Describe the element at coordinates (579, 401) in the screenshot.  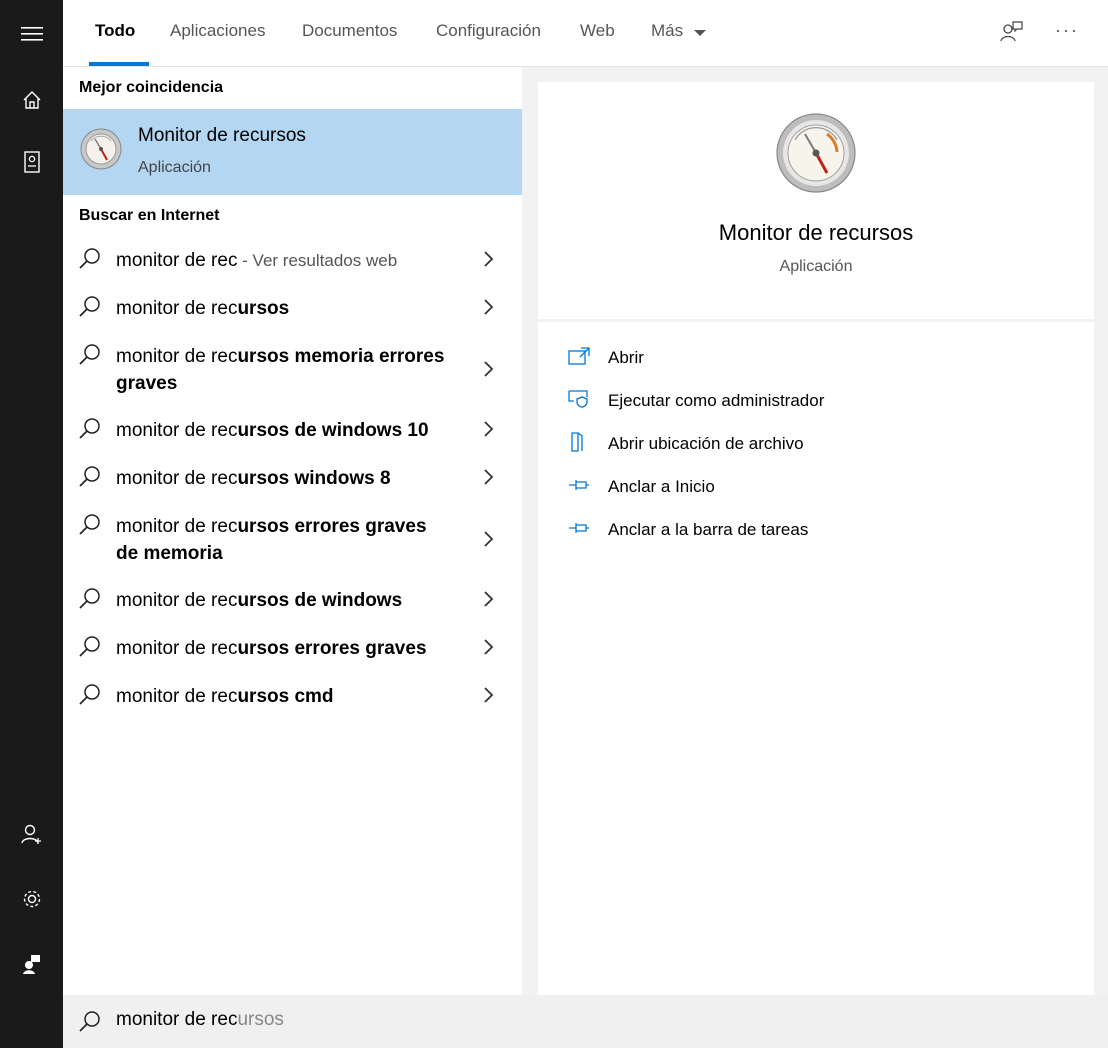
I see `shield-icon` at that location.